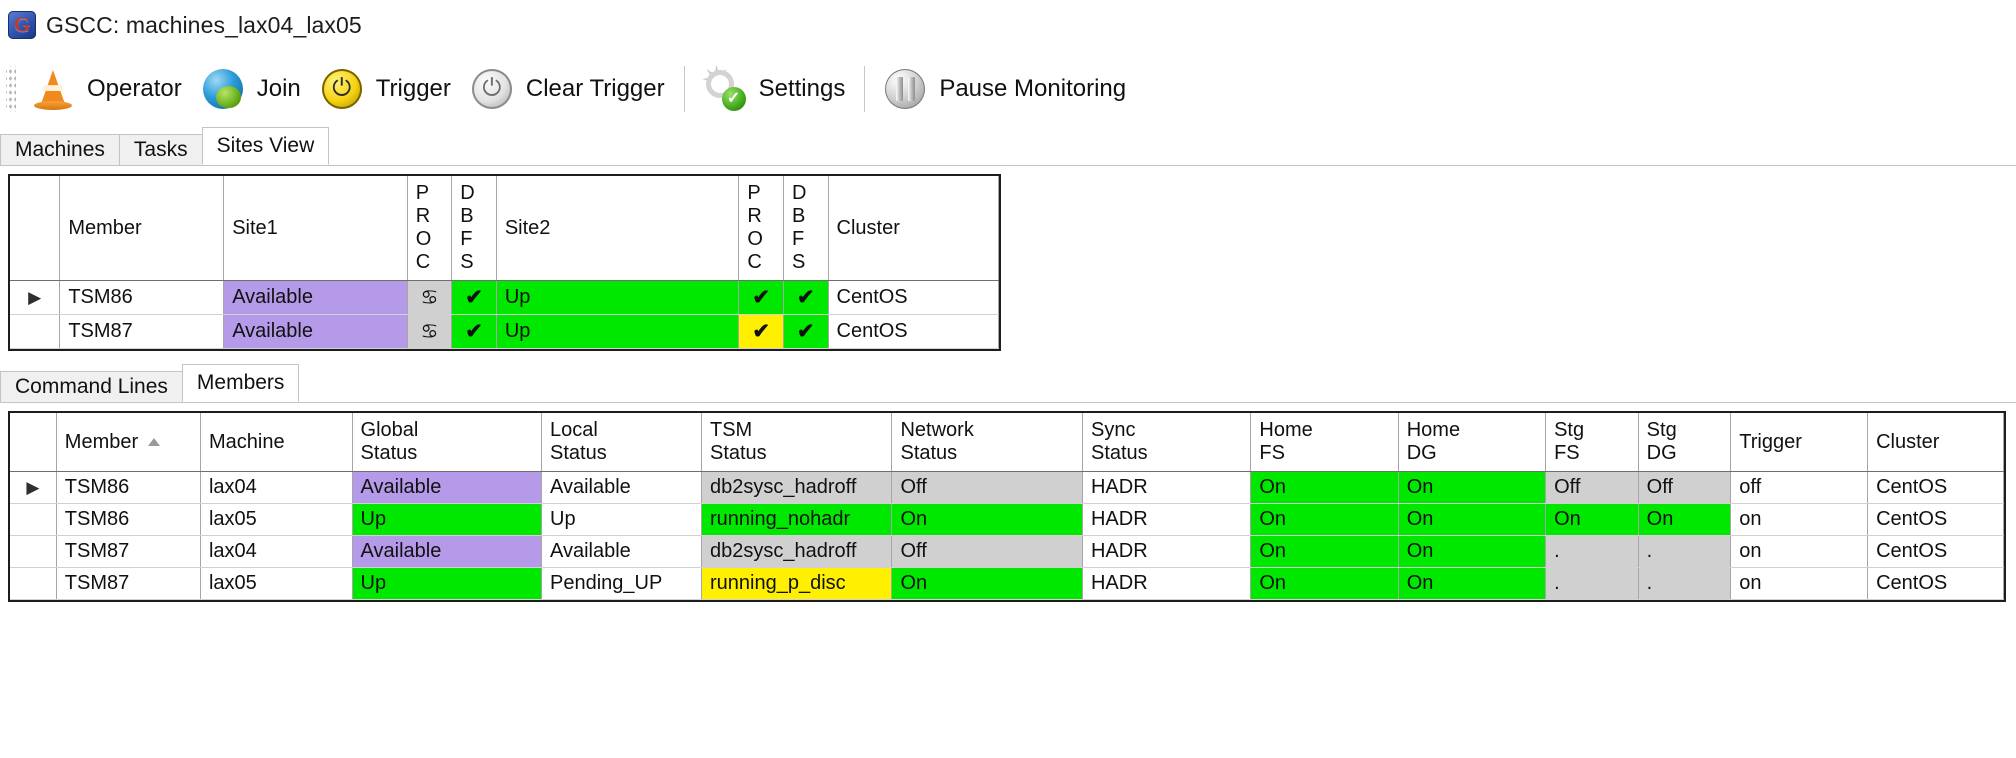 This screenshot has height=758, width=2016. Describe the element at coordinates (913, 228) in the screenshot. I see `sites-header-cluster: Cluster` at that location.